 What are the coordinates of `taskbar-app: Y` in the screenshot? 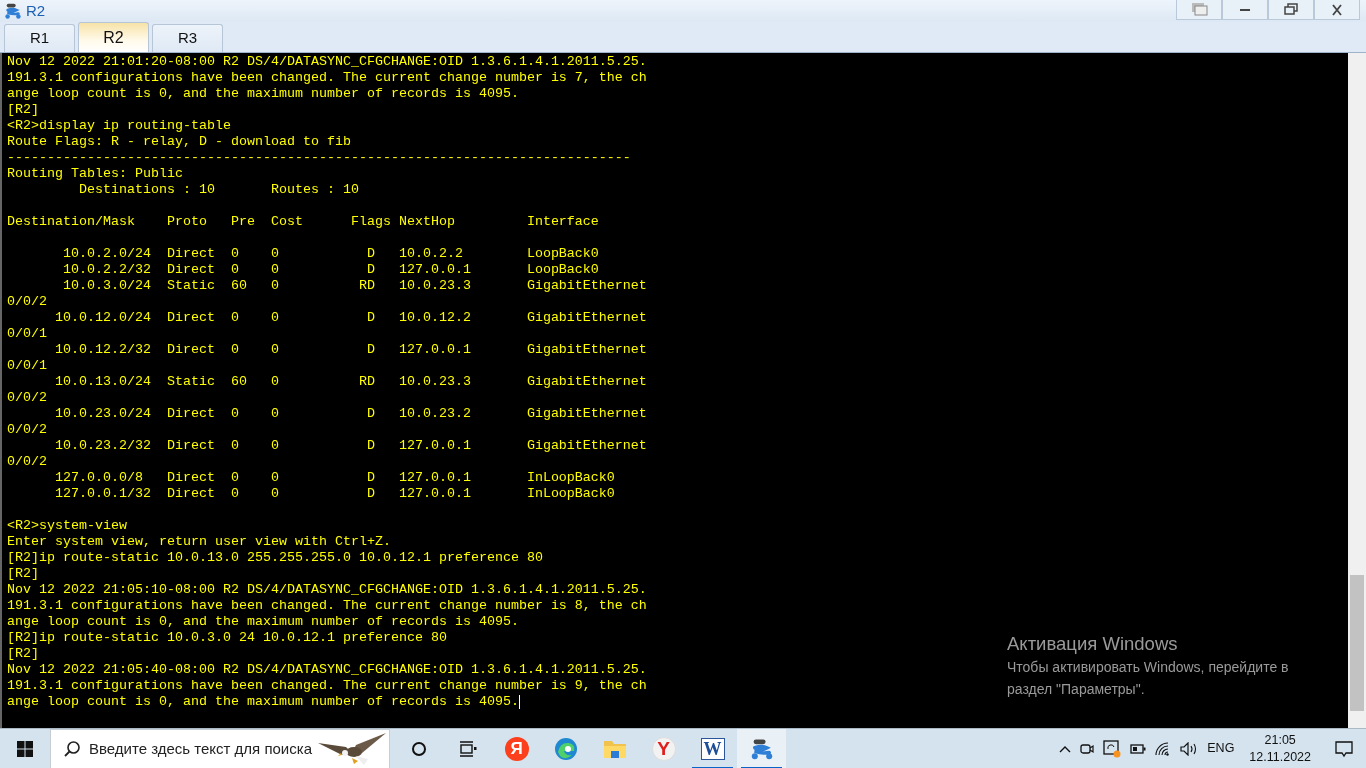 It's located at (663, 748).